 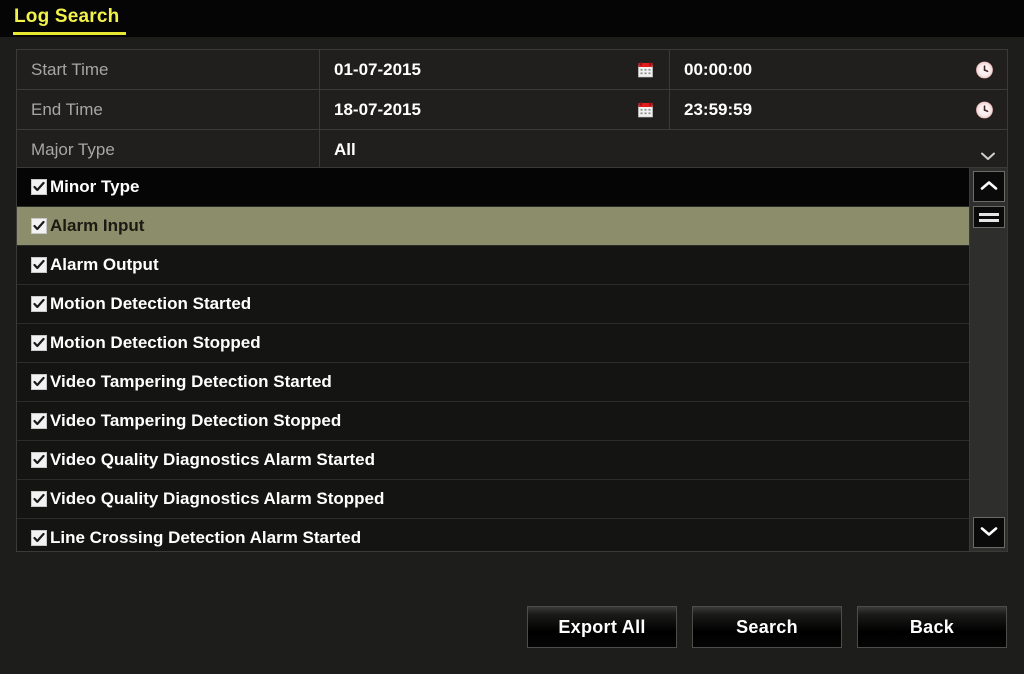 I want to click on chevron-up-icon, so click(x=989, y=187).